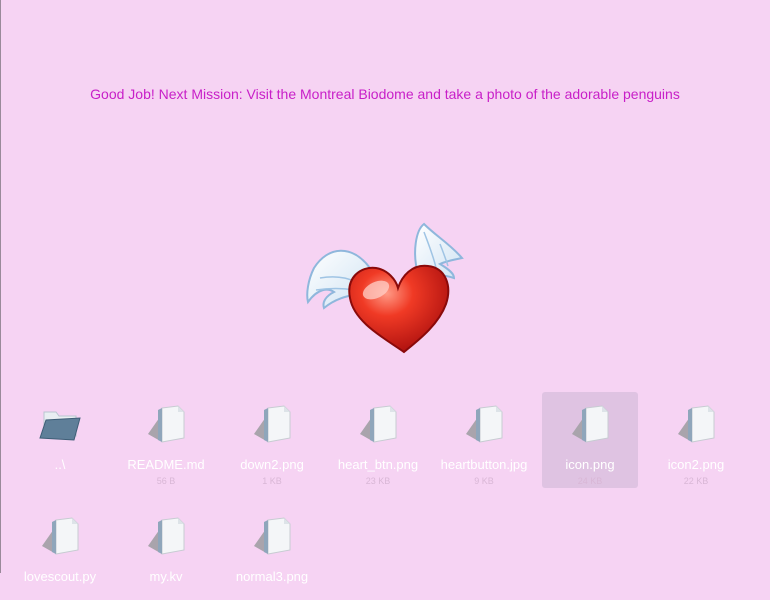 The width and height of the screenshot is (770, 600). I want to click on file-item: heartbutton.jpg 9 KB, so click(484, 440).